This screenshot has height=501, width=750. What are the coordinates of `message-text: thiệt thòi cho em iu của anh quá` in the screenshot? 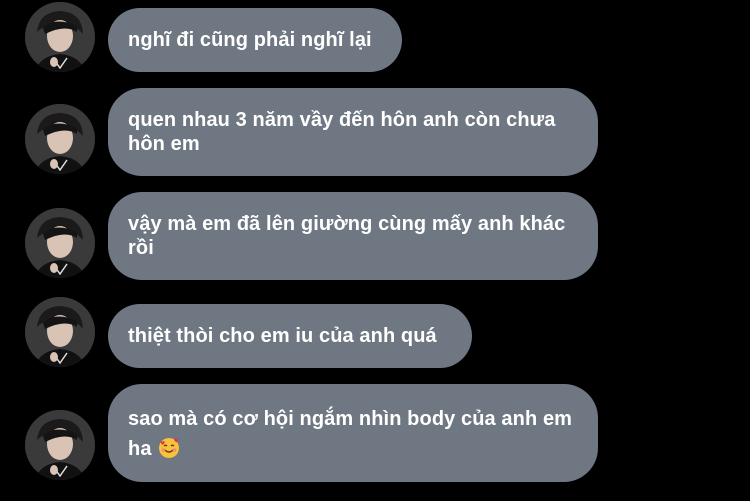 It's located at (282, 336).